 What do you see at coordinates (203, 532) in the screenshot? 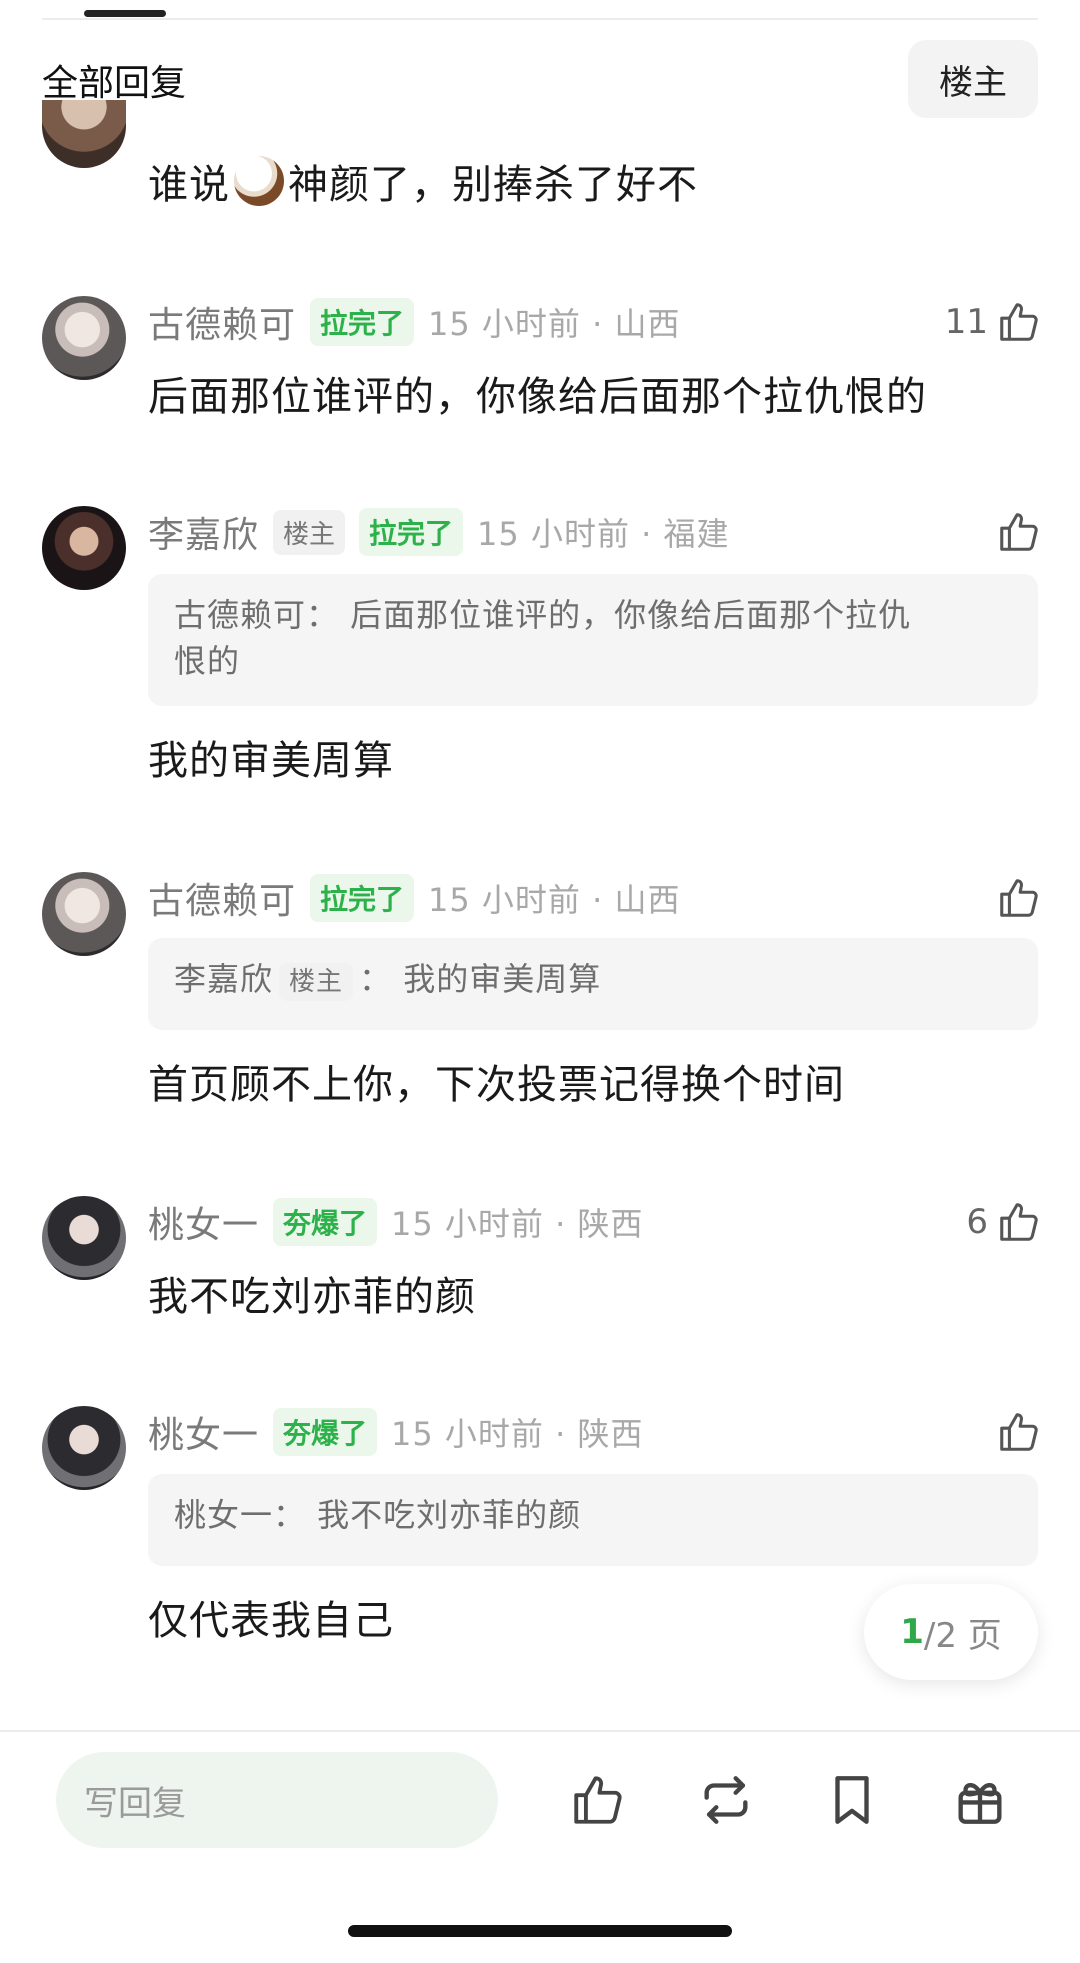
I see `username: 李嘉欣` at bounding box center [203, 532].